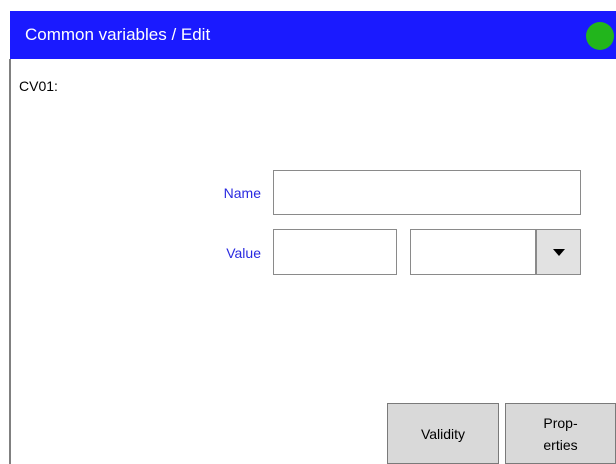  What do you see at coordinates (560, 422) in the screenshot?
I see `properties-button-label-line1: Prop-` at bounding box center [560, 422].